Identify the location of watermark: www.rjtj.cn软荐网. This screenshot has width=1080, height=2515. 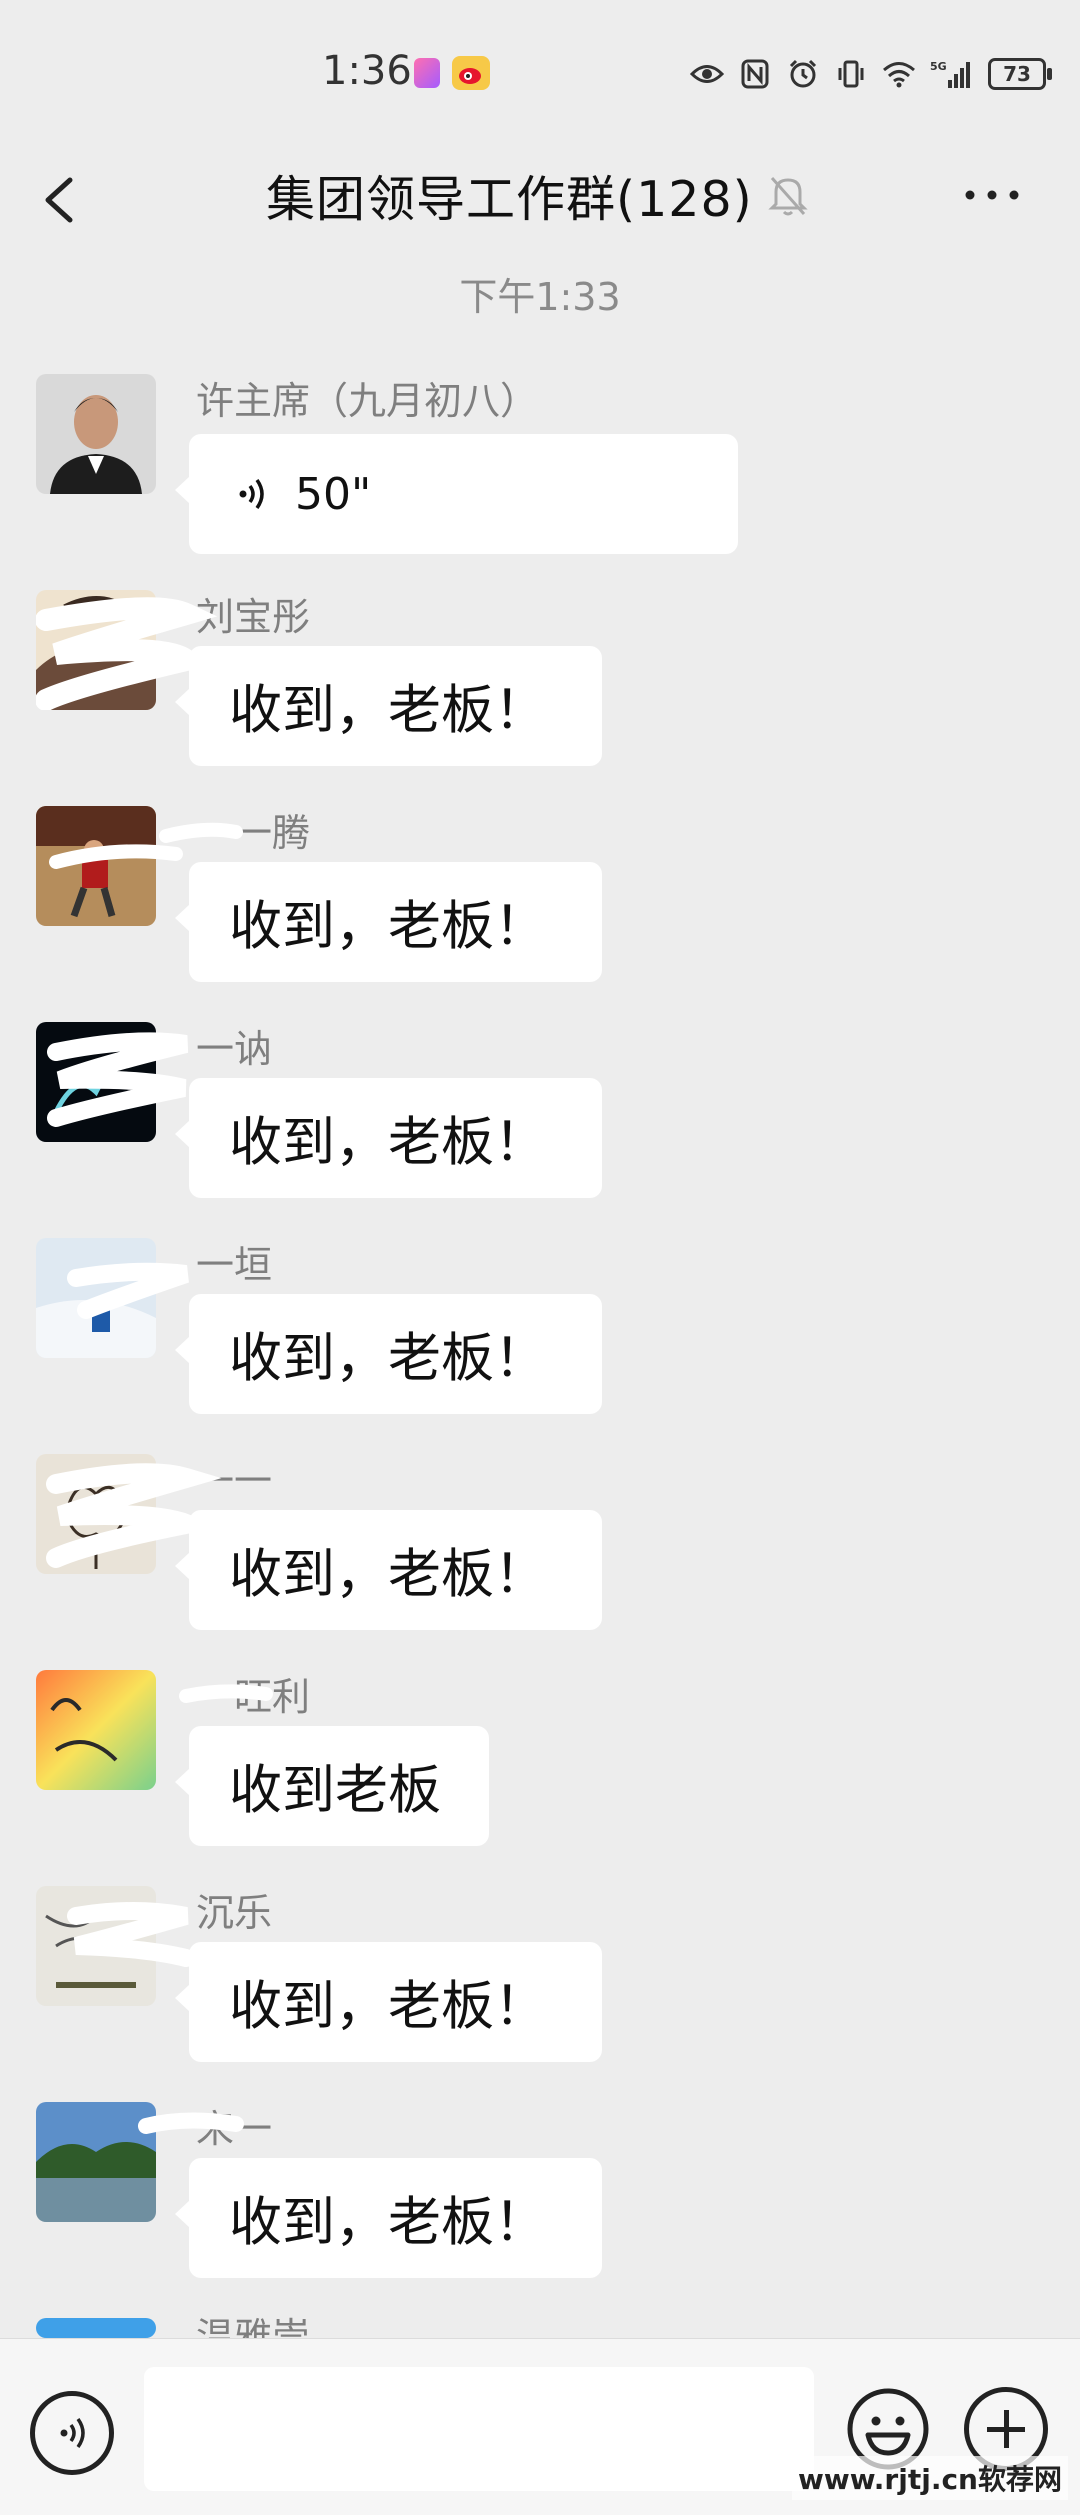
(929, 2478).